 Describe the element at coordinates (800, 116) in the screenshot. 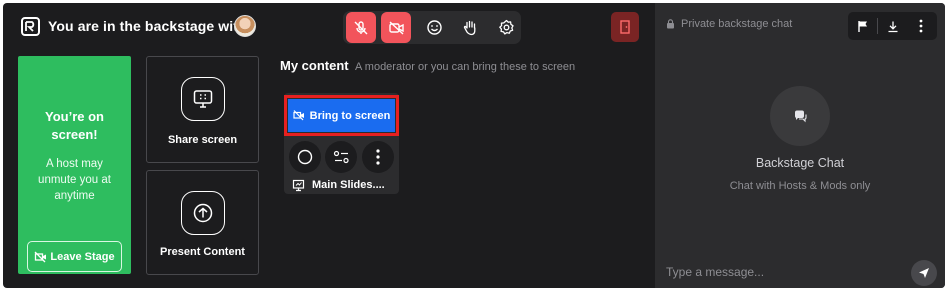

I see `chat-bubble-icon` at that location.